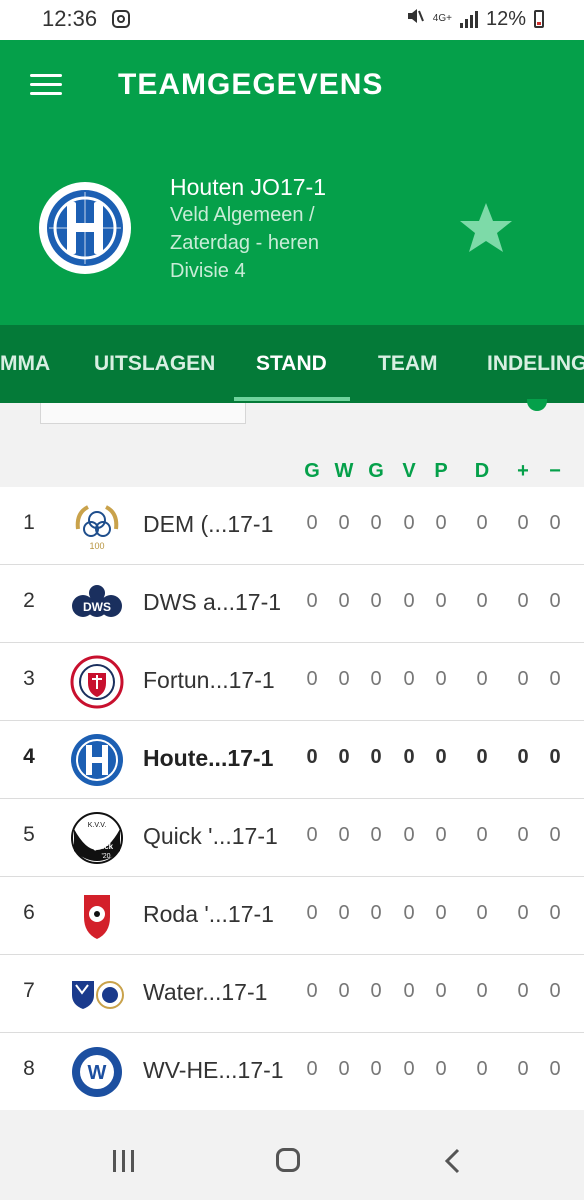  I want to click on team-division: Divisie 4, so click(208, 271).